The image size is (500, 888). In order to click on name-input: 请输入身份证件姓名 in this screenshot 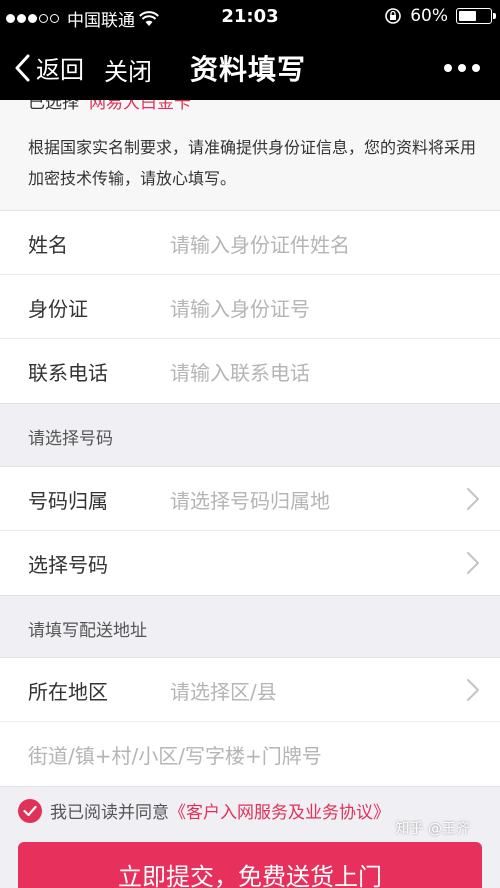, I will do `click(260, 243)`.